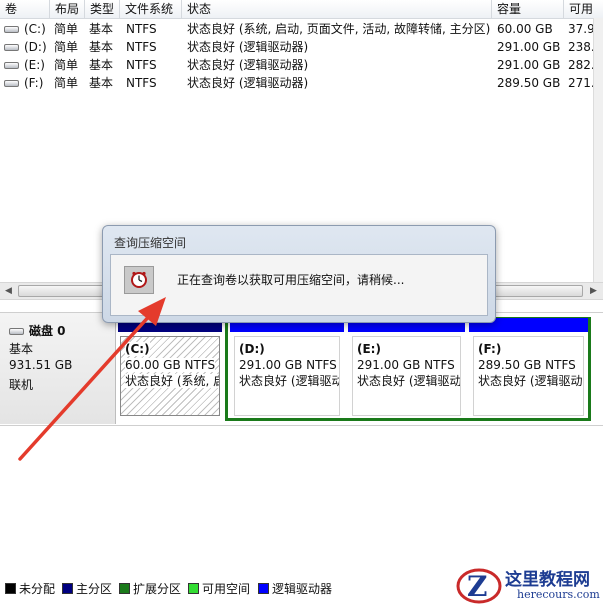 The height and width of the screenshot is (606, 603). I want to click on status-cell: 状态良好 (系统, 启动, 页面文件, 活动, 故障转储, 主分区), so click(339, 29).